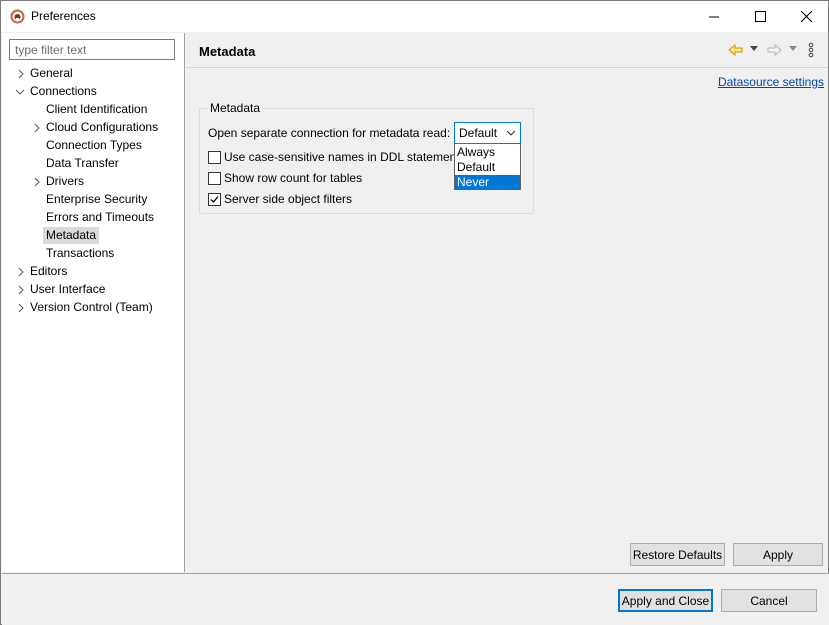 The image size is (829, 625). I want to click on close-icon, so click(806, 16).